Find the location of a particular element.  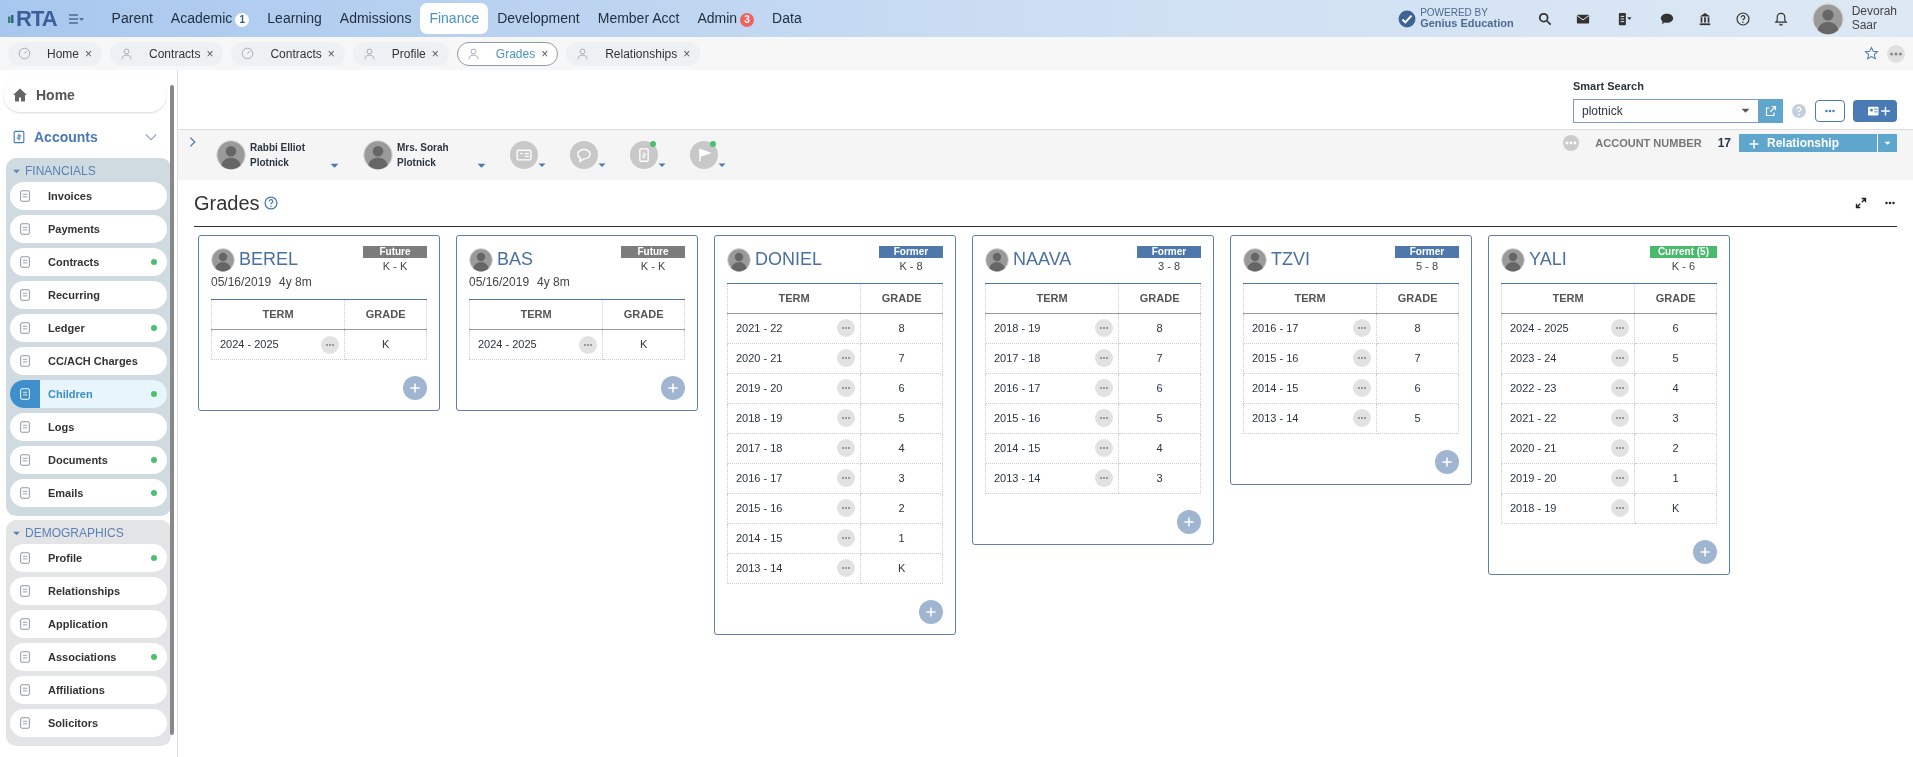

sidebar-item: CC/ACH Charges is located at coordinates (88, 361).